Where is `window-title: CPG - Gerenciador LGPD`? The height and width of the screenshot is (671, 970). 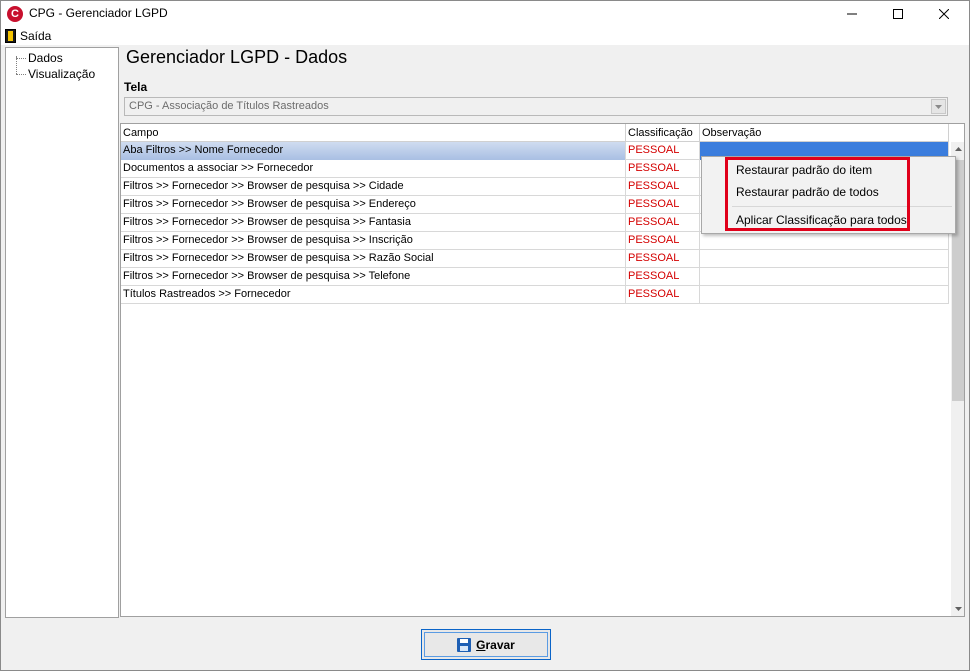
window-title: CPG - Gerenciador LGPD is located at coordinates (98, 13).